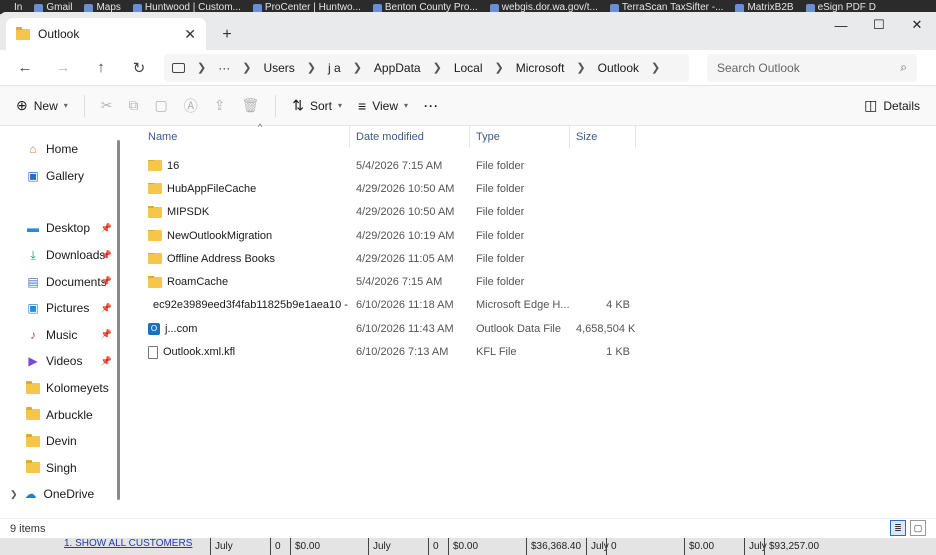 This screenshot has height=555, width=936. What do you see at coordinates (61, 468) in the screenshot?
I see `sidebar-item-singh: Singh` at bounding box center [61, 468].